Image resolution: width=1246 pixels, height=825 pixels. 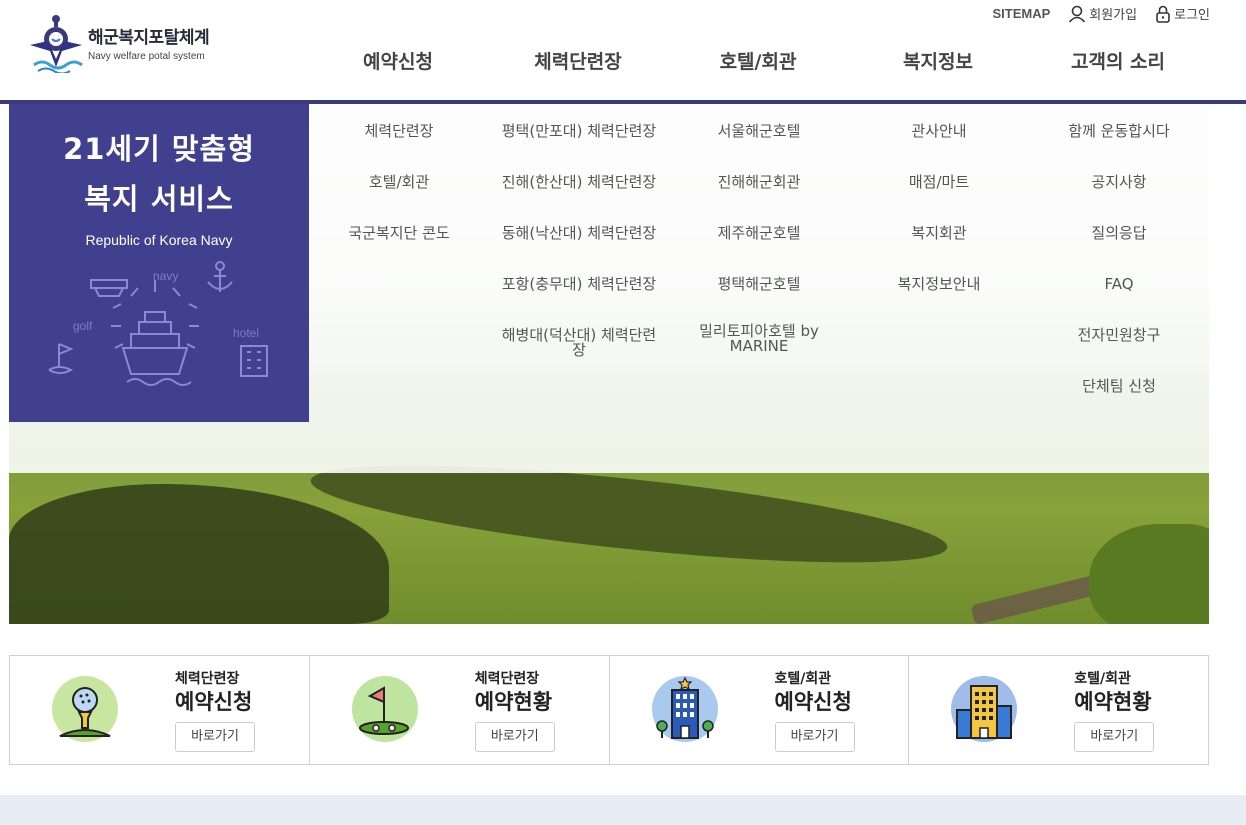 What do you see at coordinates (398, 64) in the screenshot?
I see `nav-reservation: 예약신청` at bounding box center [398, 64].